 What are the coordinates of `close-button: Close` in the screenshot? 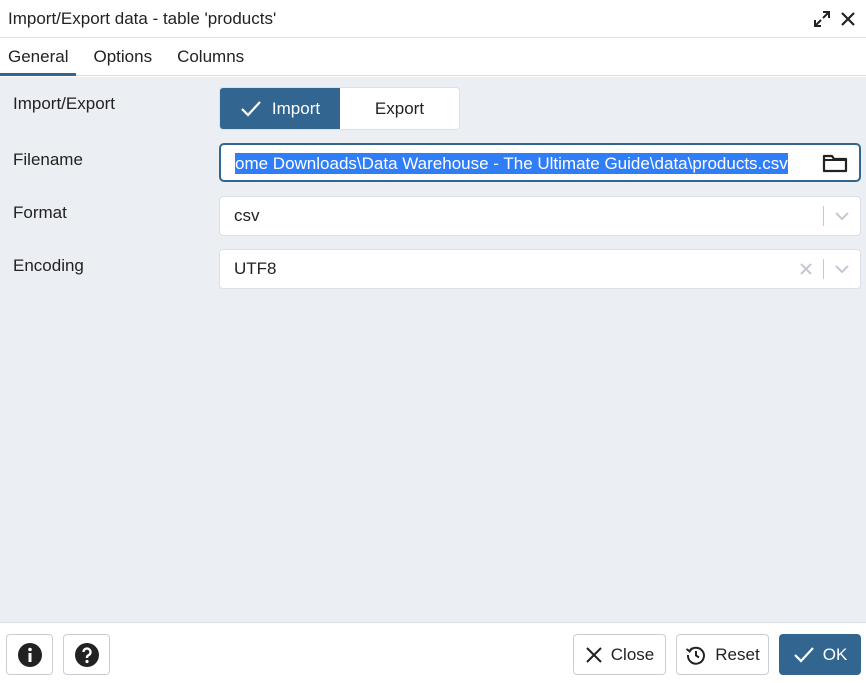 It's located at (619, 654).